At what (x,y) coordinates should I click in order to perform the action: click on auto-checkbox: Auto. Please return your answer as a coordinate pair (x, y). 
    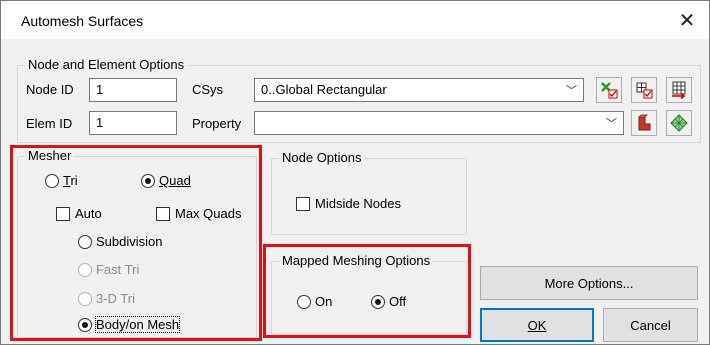
    Looking at the image, I should click on (79, 213).